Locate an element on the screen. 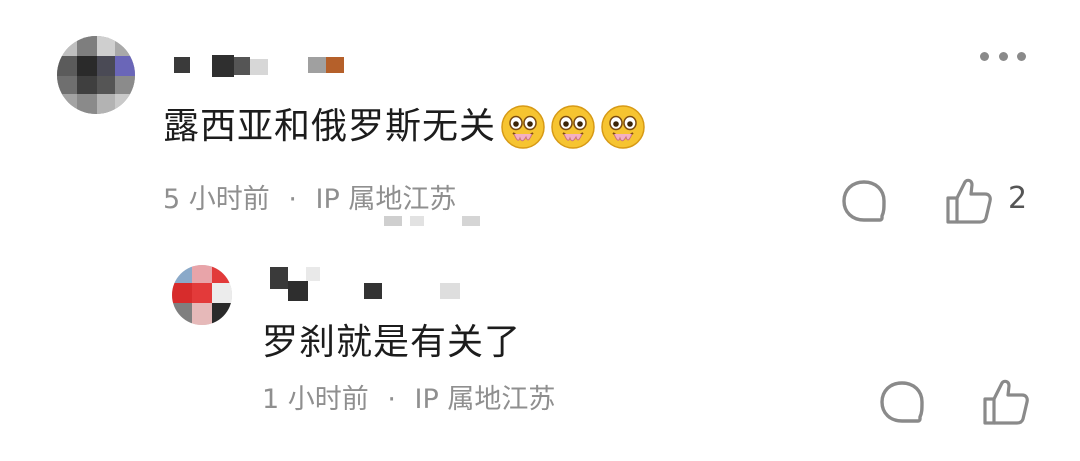  like-count: 2 is located at coordinates (1018, 198).